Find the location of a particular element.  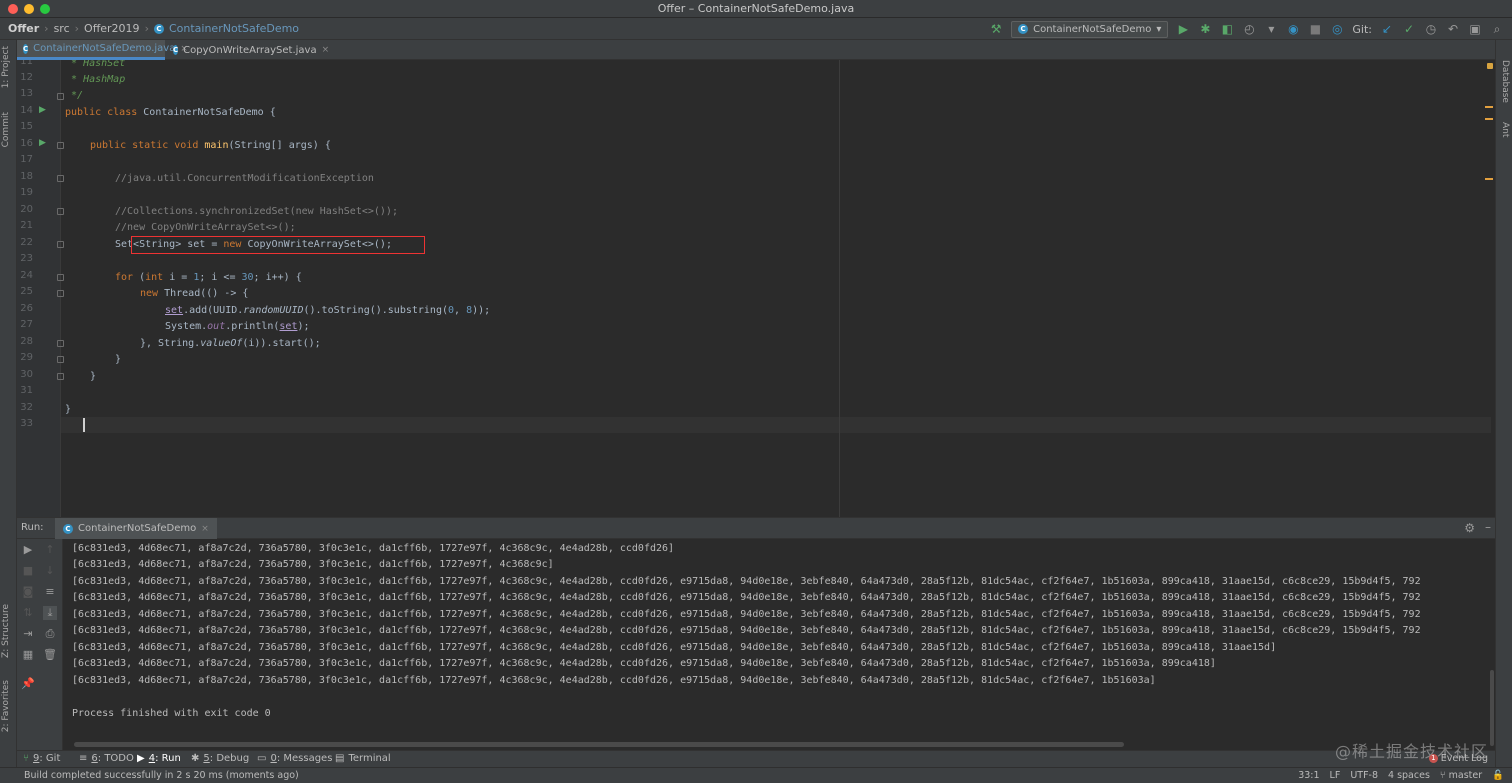

project-tool-tab: 1: Project is located at coordinates (8, 67).